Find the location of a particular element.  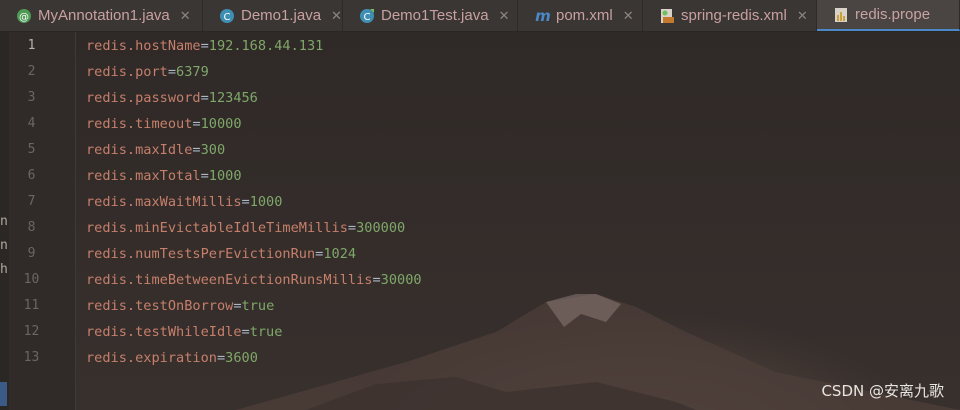

line-number: 2 is located at coordinates (31, 71).